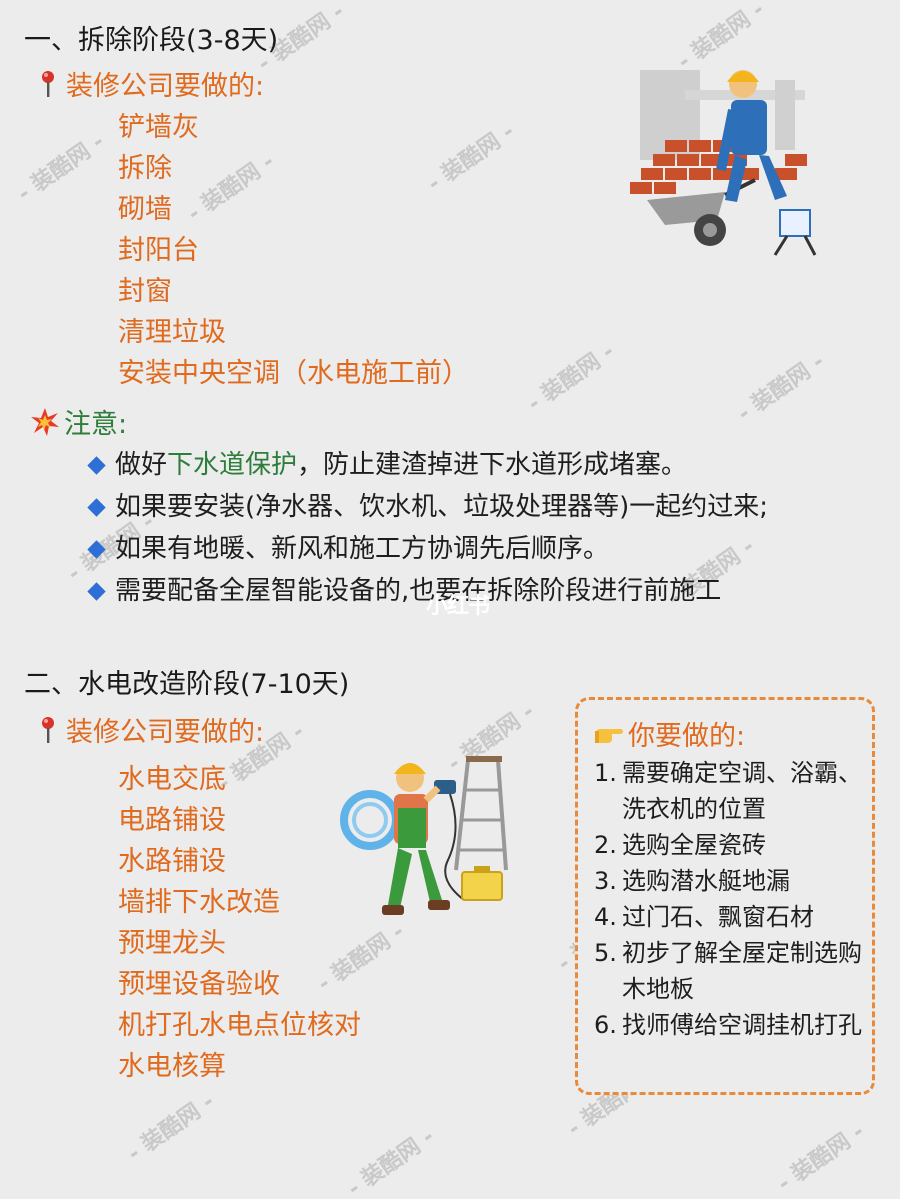 The image size is (900, 1199). I want to click on list-item: 墙排下水改造, so click(199, 902).